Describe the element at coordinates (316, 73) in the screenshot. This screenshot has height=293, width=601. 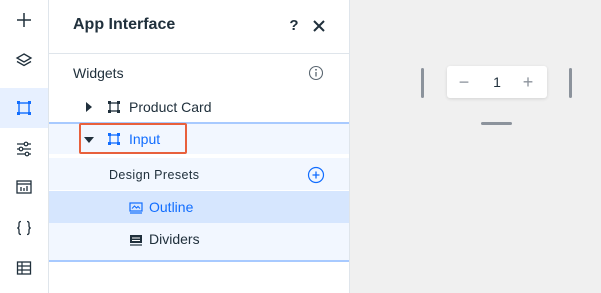
I see `info-icon` at that location.